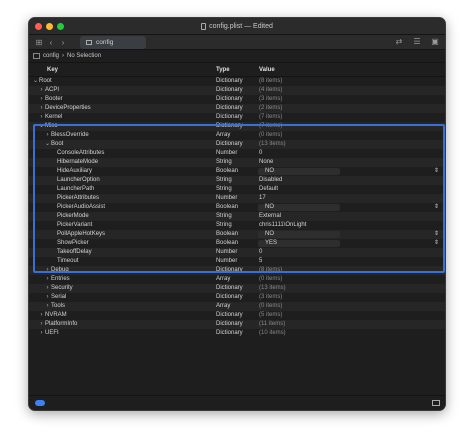 The width and height of the screenshot is (474, 448). What do you see at coordinates (260, 252) in the screenshot?
I see `value-cell: 0` at bounding box center [260, 252].